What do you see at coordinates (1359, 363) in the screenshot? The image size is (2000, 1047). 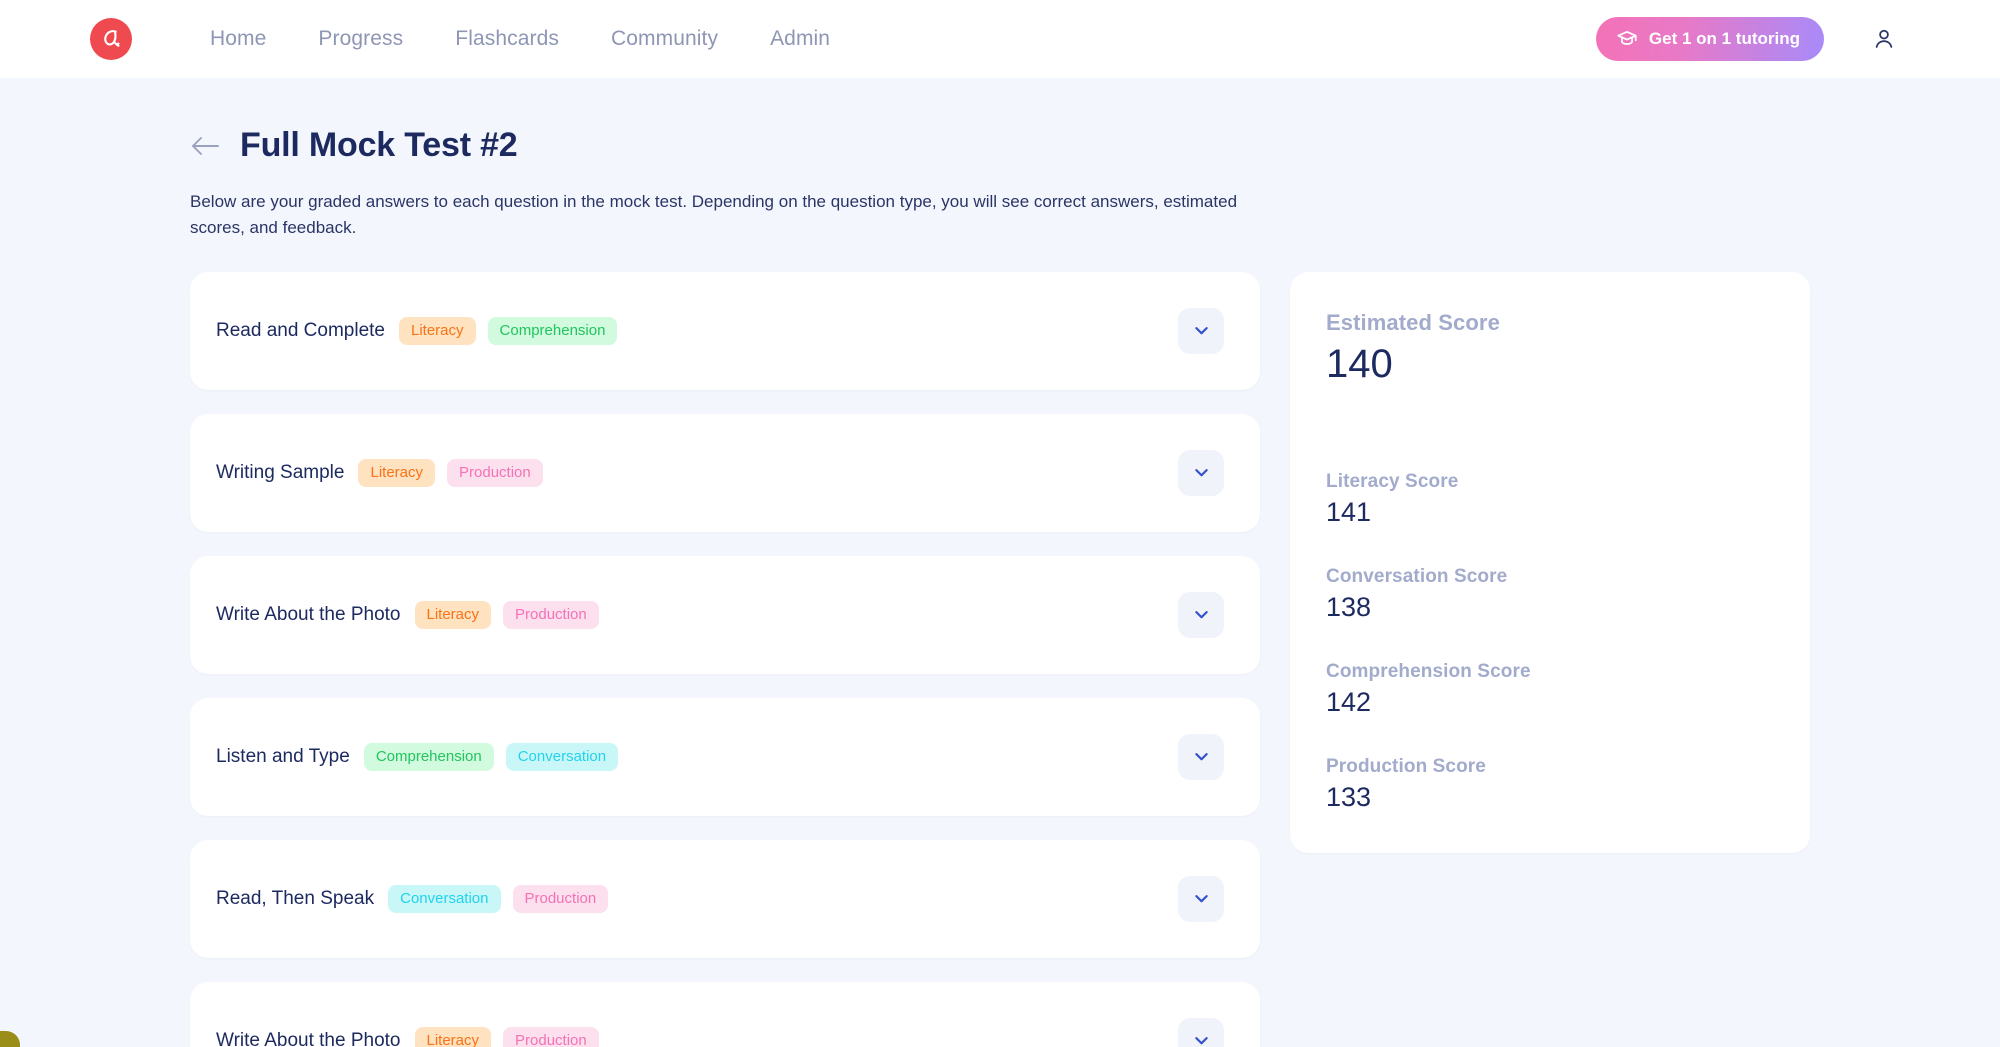 I see `estimated-score-value: 140` at bounding box center [1359, 363].